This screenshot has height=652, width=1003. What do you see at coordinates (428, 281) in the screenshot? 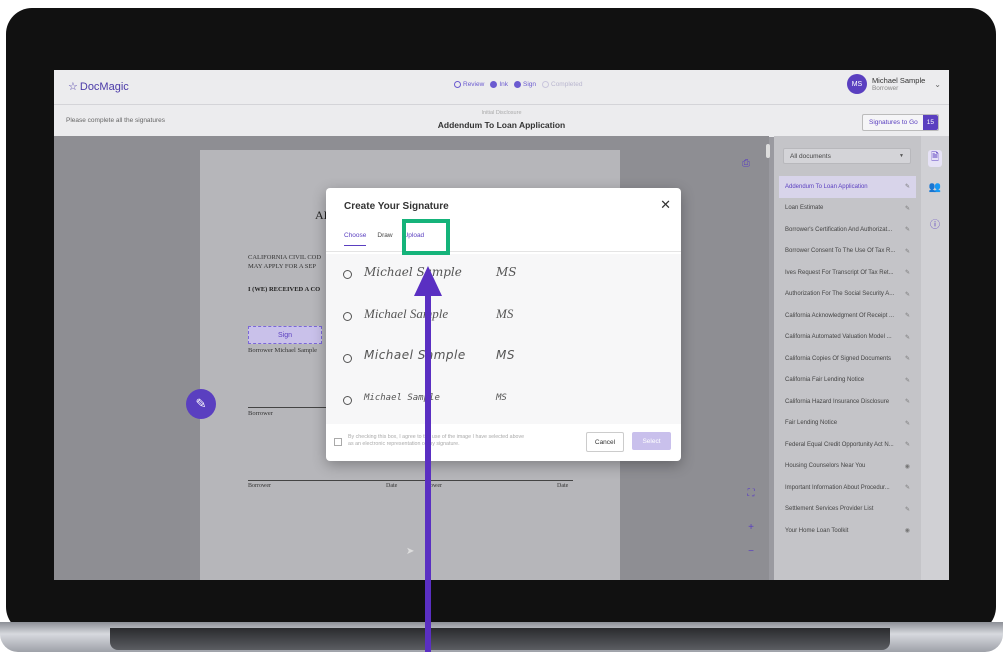
I see `arrow-head` at bounding box center [428, 281].